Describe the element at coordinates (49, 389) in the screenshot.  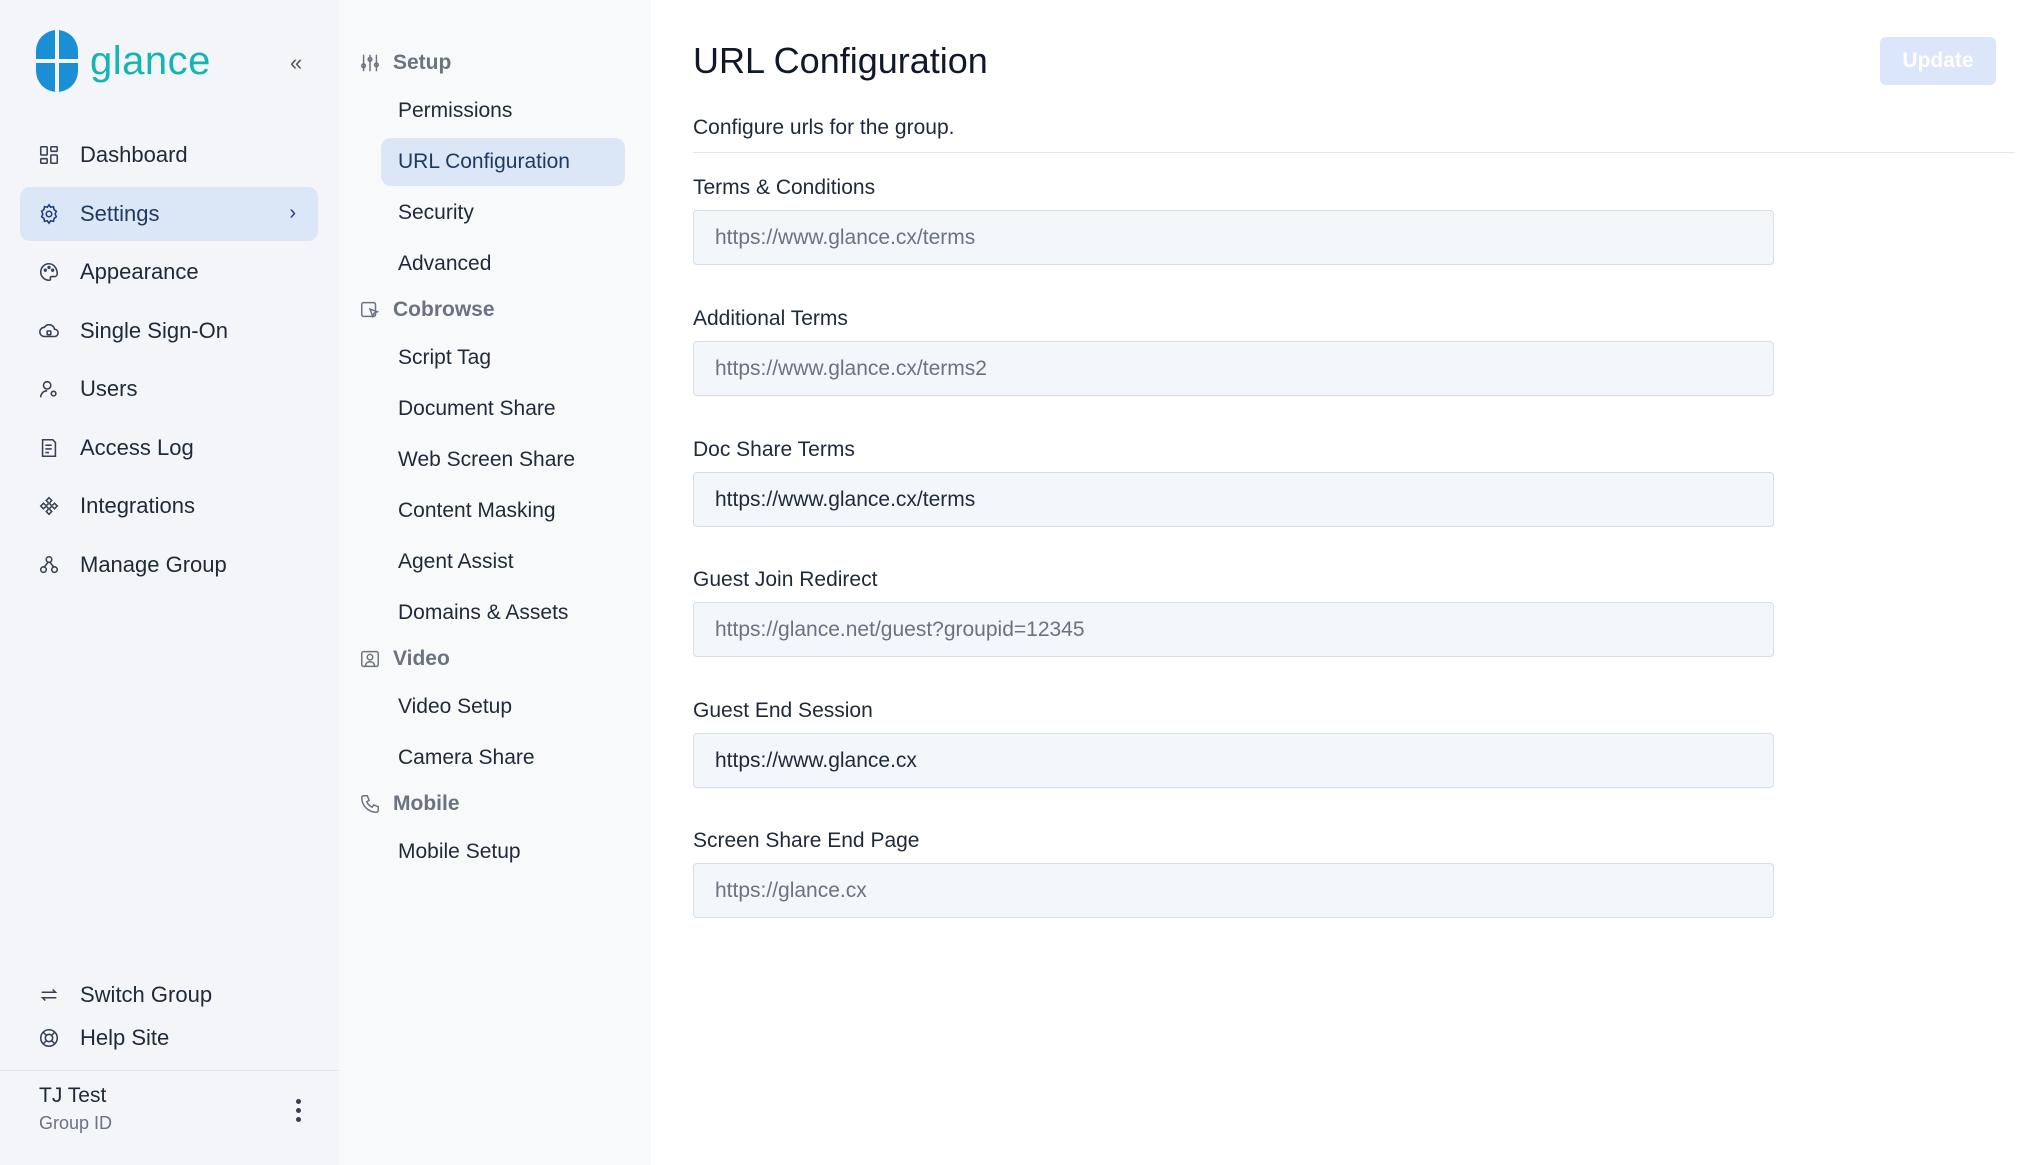
I see `user-gear-icon` at that location.